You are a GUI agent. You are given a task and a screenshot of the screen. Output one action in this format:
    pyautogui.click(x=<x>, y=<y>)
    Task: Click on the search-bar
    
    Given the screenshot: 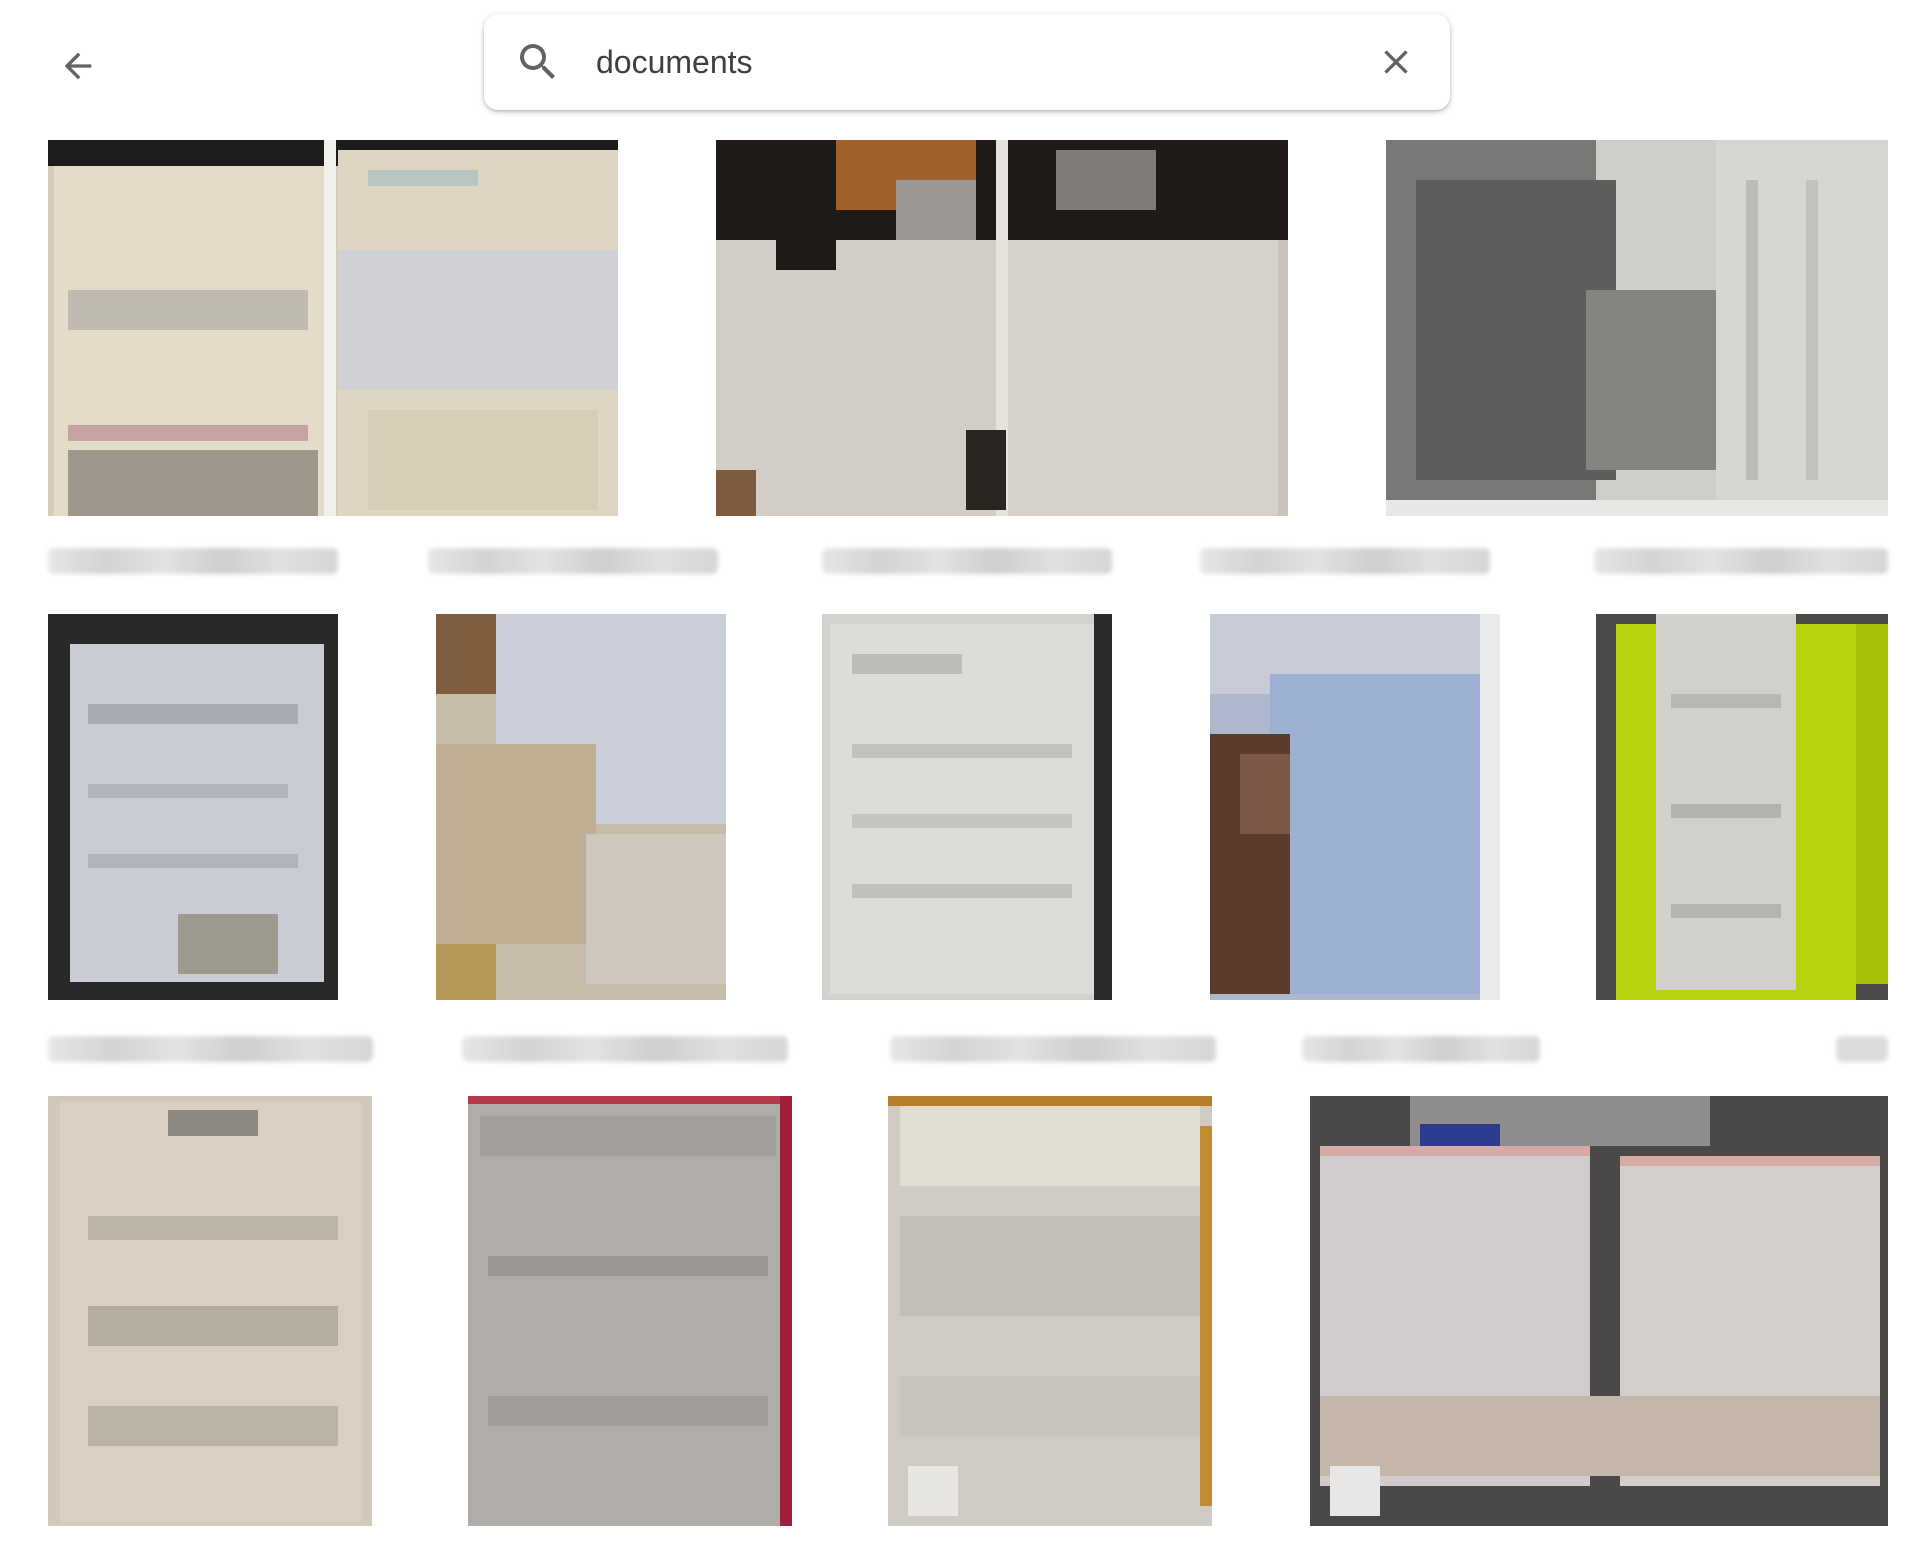 What is the action you would take?
    pyautogui.click(x=967, y=62)
    